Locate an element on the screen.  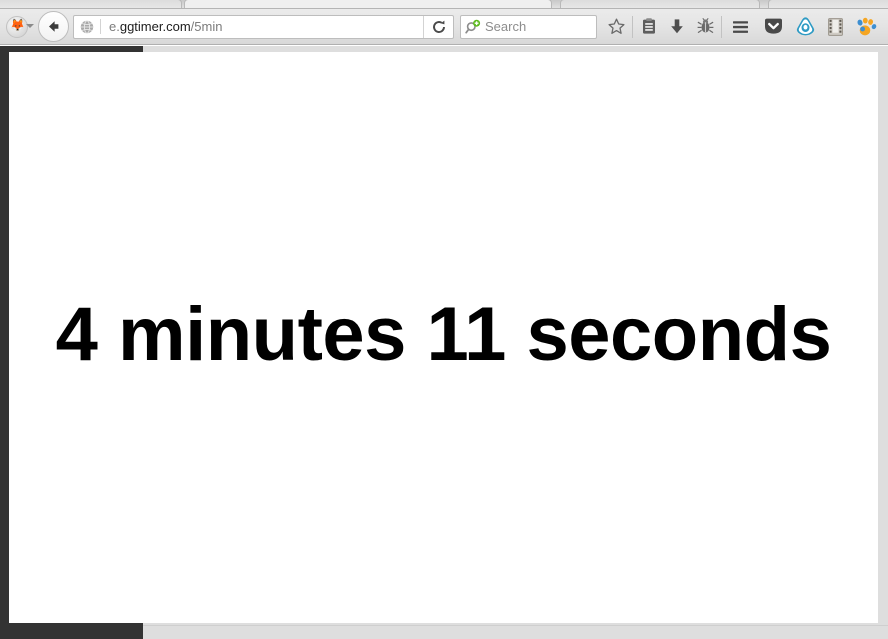
address-bar-text: e.ggtimer.com/5min is located at coordinates (262, 27).